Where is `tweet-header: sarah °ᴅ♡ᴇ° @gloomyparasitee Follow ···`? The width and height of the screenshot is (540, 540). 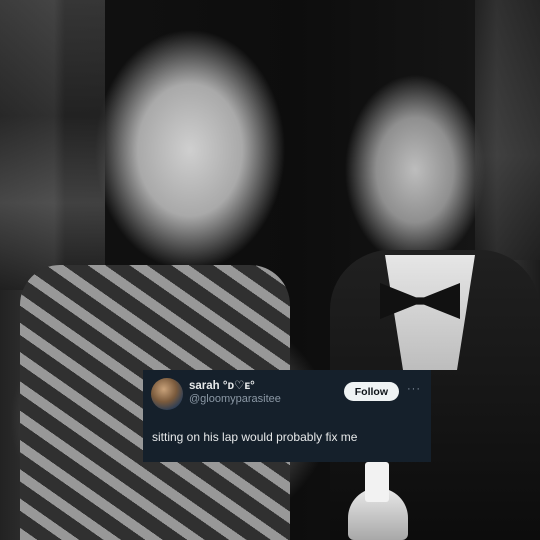
tweet-header: sarah °ᴅ♡ᴇ° @gloomyparasitee Follow ··· is located at coordinates (286, 395).